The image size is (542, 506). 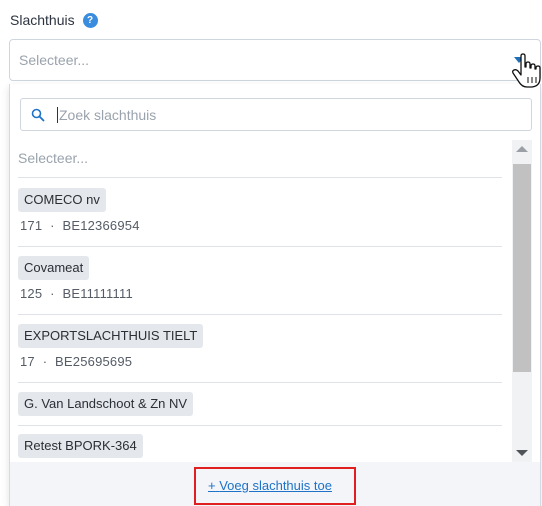 What do you see at coordinates (289, 114) in the screenshot?
I see `search-input` at bounding box center [289, 114].